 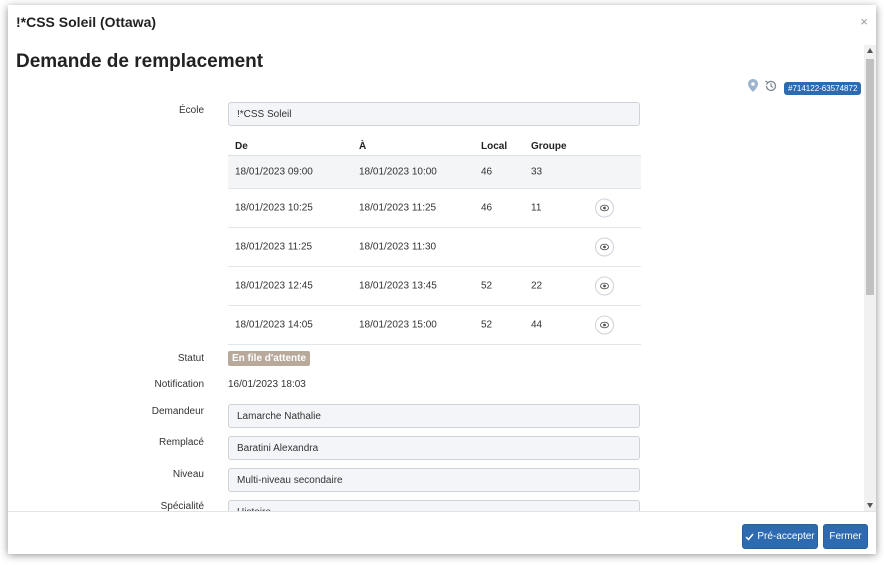 I want to click on table-row: 18/01/2023 11:25 18/01/2023 11:30, so click(x=434, y=247).